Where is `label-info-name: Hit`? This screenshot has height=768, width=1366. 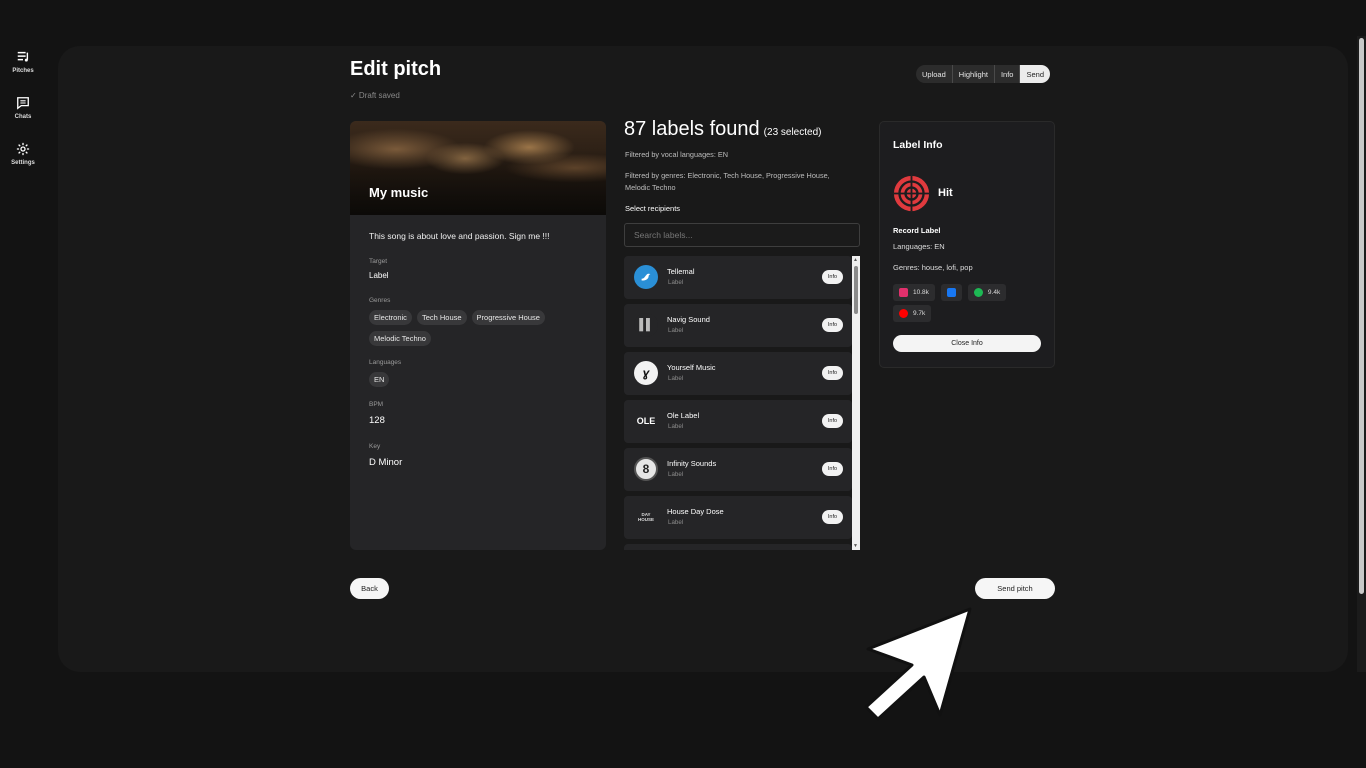
label-info-name: Hit is located at coordinates (945, 193).